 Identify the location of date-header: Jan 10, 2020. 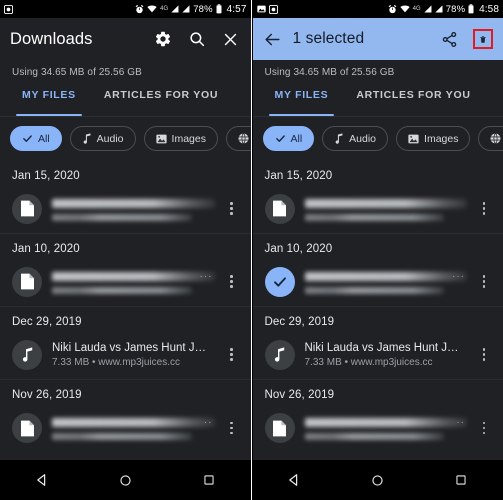
(46, 249).